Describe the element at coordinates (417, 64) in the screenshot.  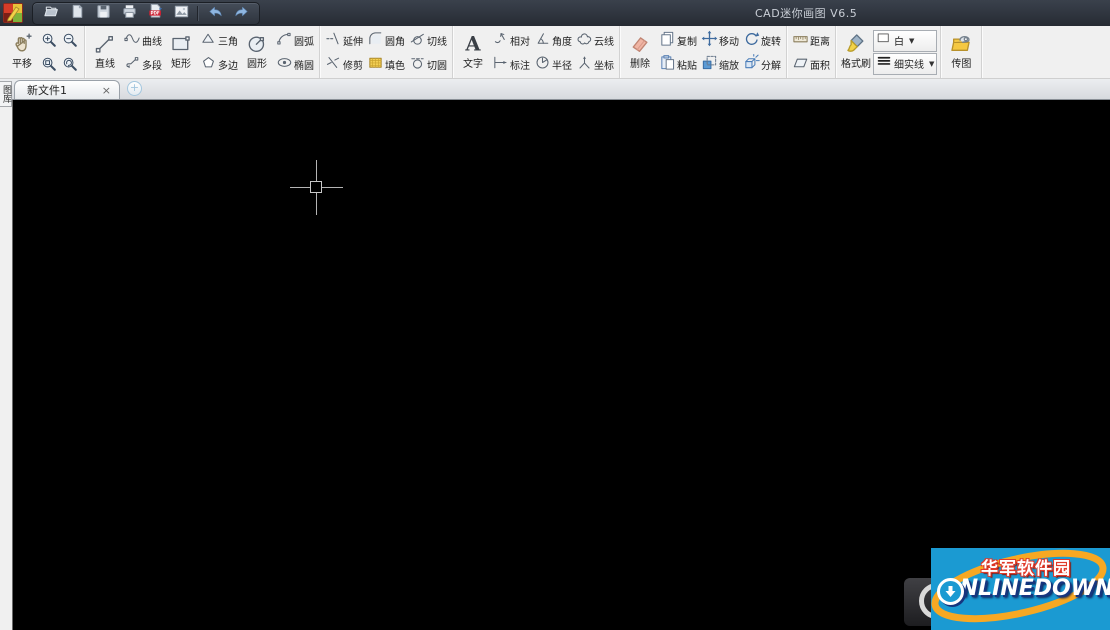
I see `tangent-circle-icon` at that location.